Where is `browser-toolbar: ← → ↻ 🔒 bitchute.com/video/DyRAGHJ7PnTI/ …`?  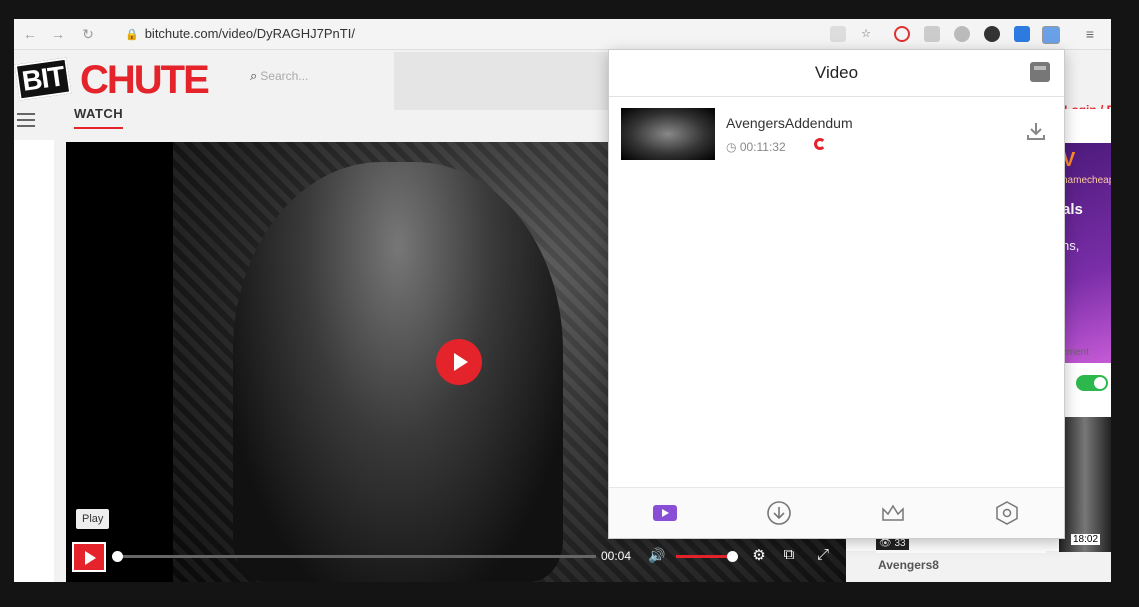
browser-toolbar: ← → ↻ 🔒 bitchute.com/video/DyRAGHJ7PnTI/ … is located at coordinates (562, 34).